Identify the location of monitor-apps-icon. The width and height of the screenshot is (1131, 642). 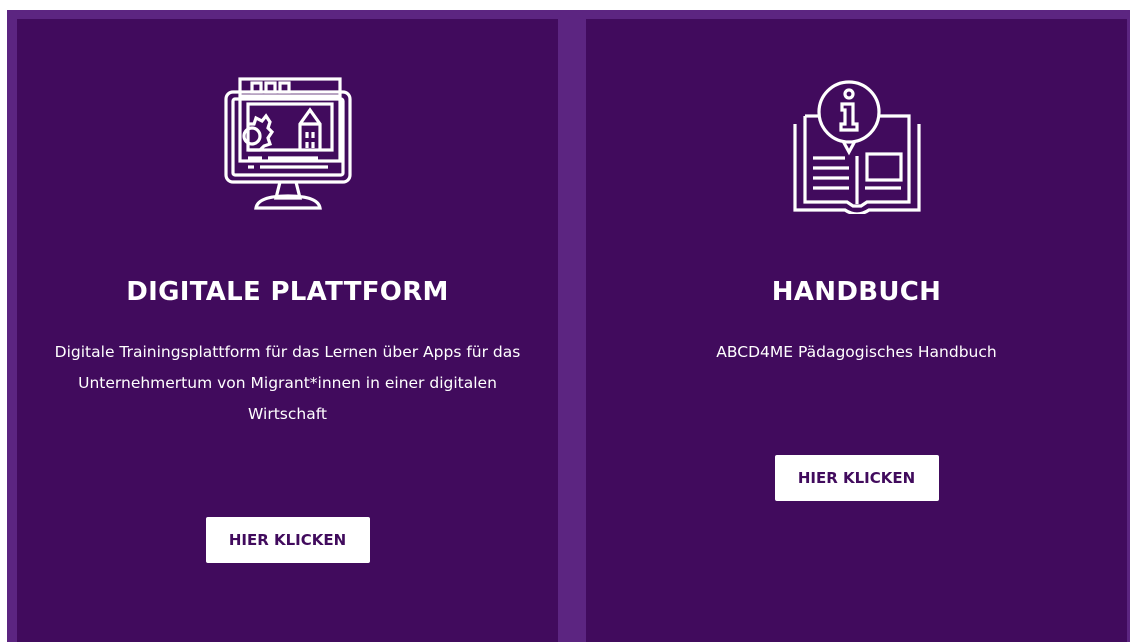
(287, 143).